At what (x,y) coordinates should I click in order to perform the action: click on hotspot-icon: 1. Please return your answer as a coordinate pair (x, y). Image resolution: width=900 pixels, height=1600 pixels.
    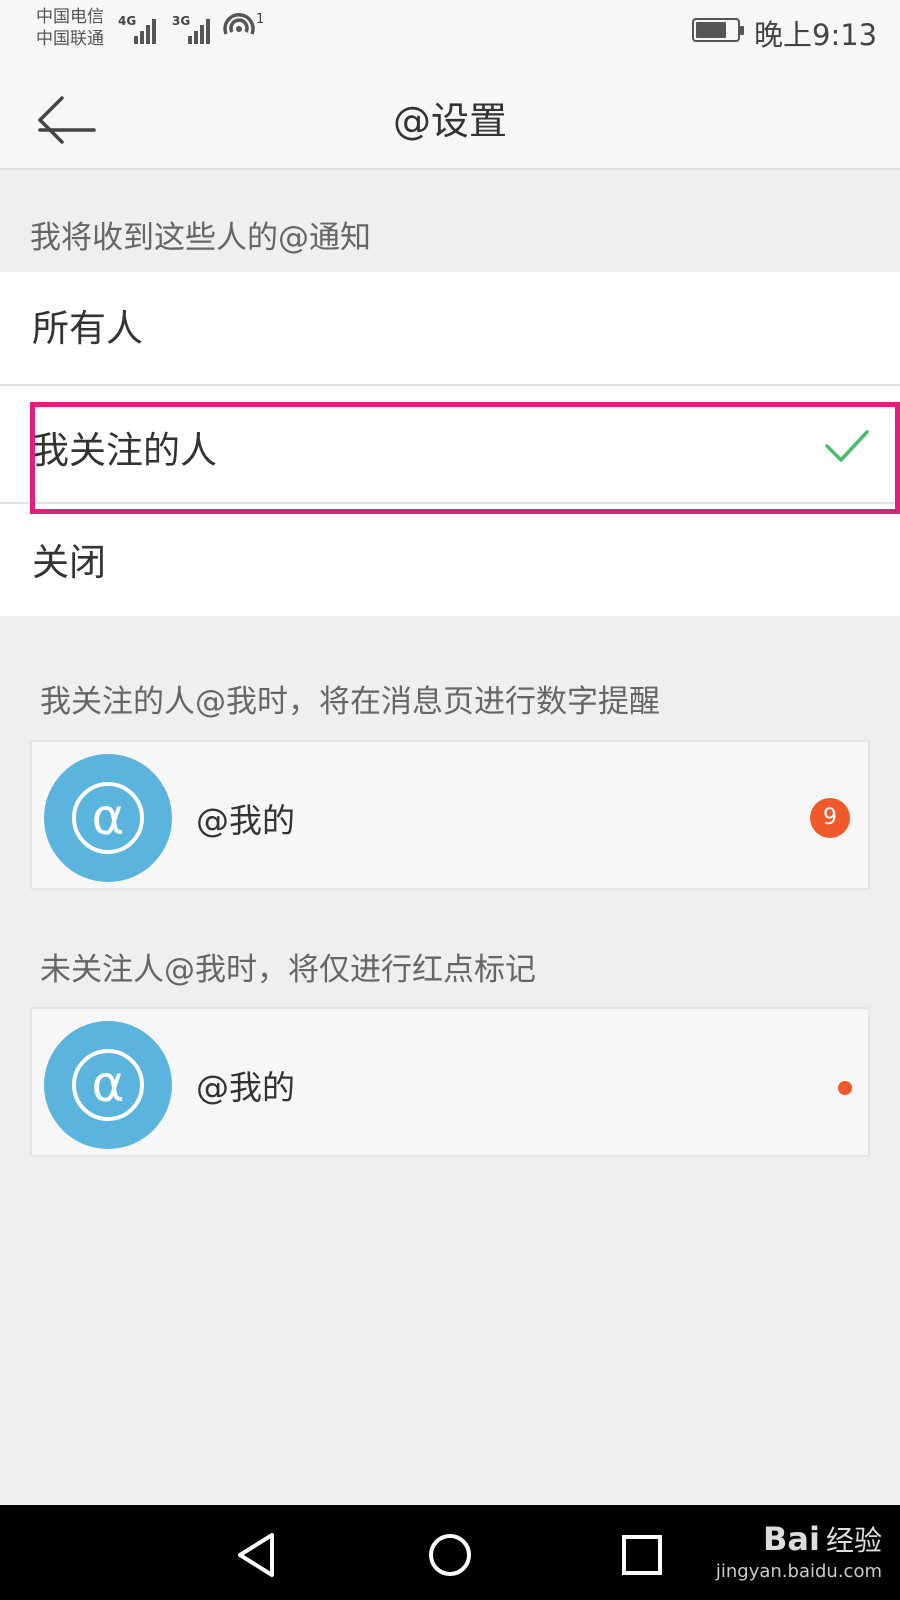
    Looking at the image, I should click on (243, 27).